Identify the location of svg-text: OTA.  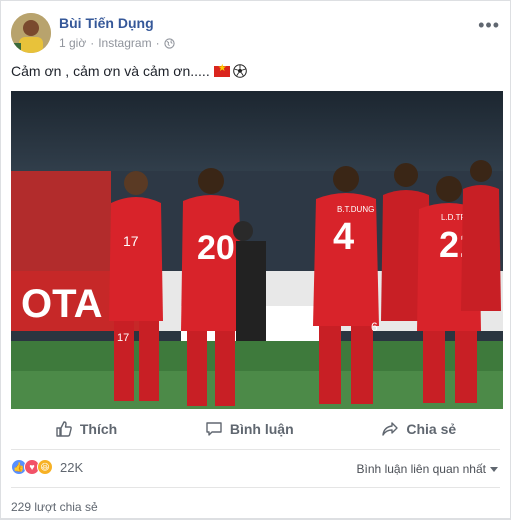
(61, 304).